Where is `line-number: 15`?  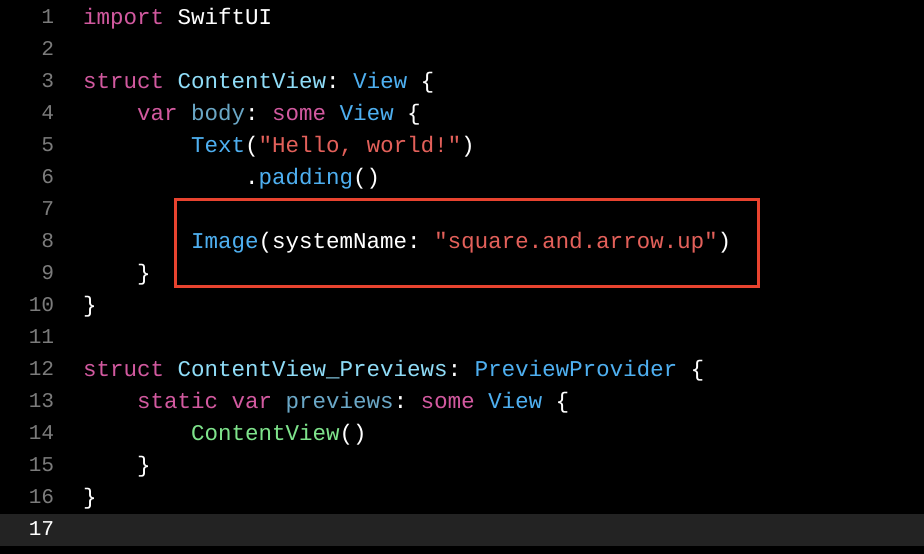
line-number: 15 is located at coordinates (41, 466).